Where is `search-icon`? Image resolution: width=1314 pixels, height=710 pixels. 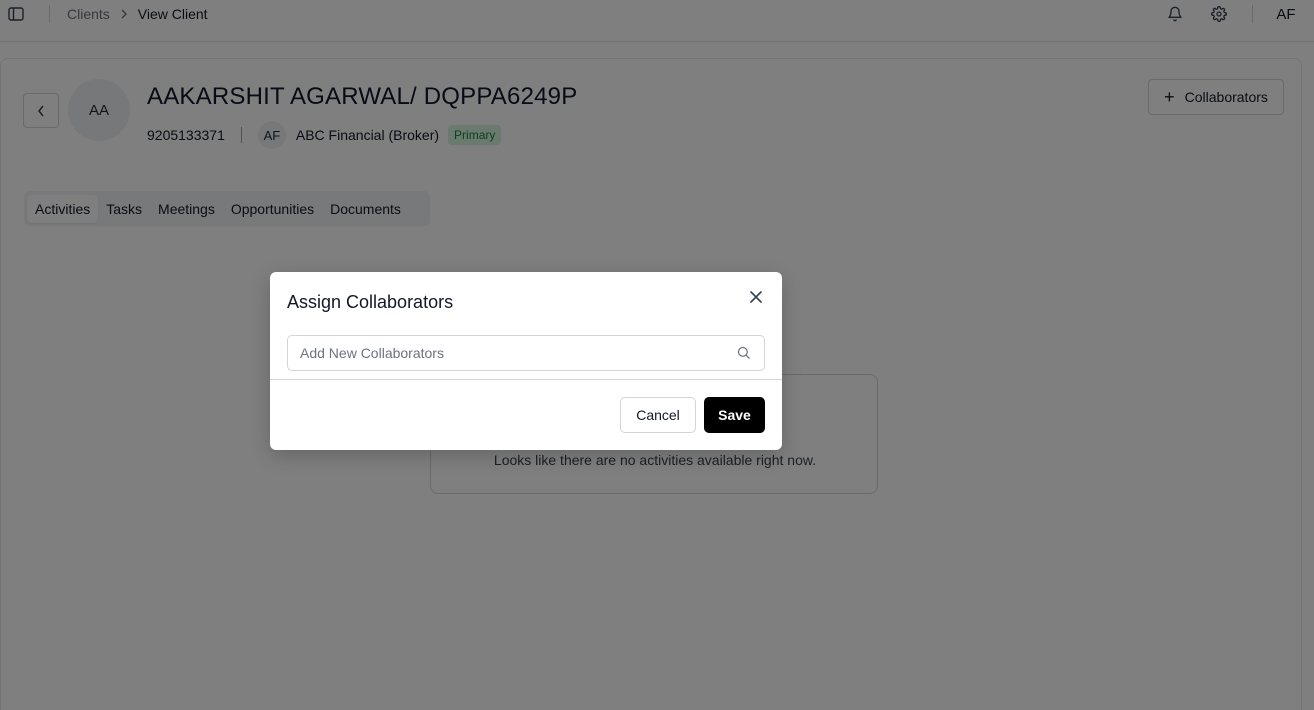 search-icon is located at coordinates (744, 353).